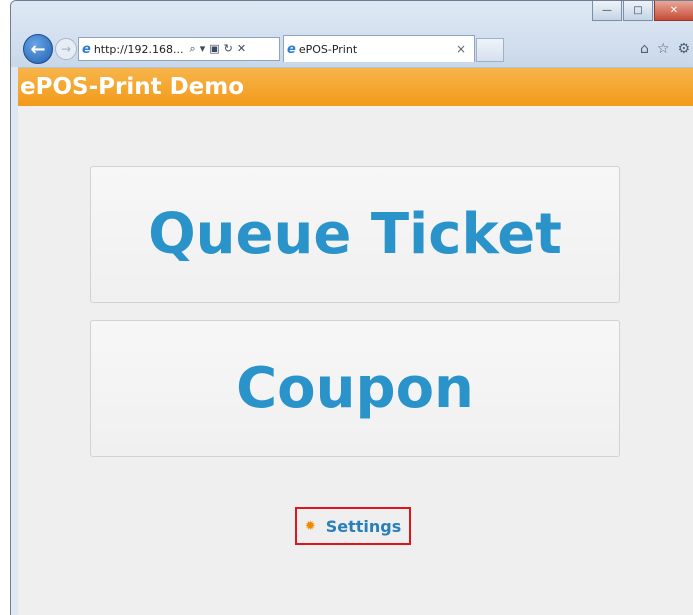 The width and height of the screenshot is (693, 615). Describe the element at coordinates (241, 49) in the screenshot. I see `stop-icon: ✕` at that location.